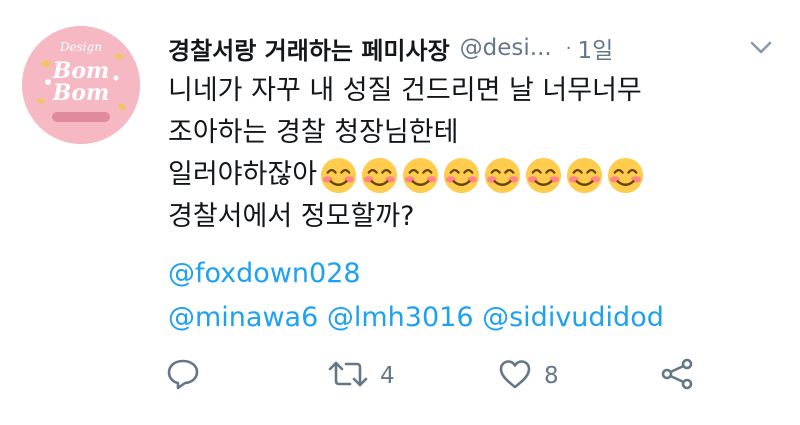 The image size is (800, 425). What do you see at coordinates (551, 376) in the screenshot?
I see `like-count: 8` at bounding box center [551, 376].